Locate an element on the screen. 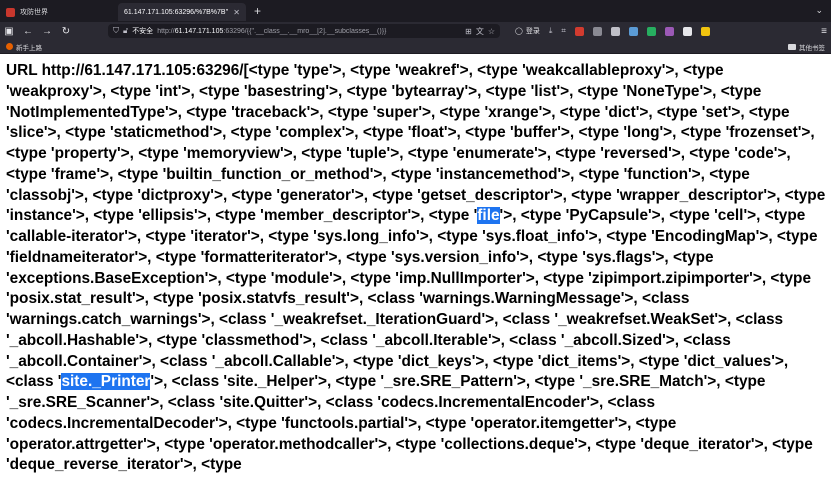 This screenshot has width=831, height=492. other-bookmarks-label: 其他书签 is located at coordinates (812, 48).